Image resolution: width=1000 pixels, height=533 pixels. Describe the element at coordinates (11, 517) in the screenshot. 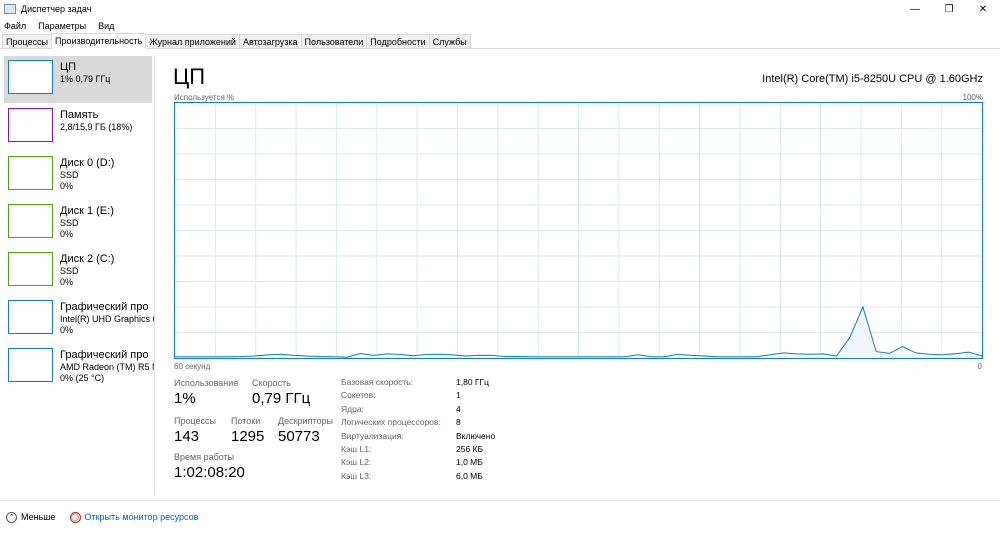

I see `chevron-up-icon: ⌃` at that location.